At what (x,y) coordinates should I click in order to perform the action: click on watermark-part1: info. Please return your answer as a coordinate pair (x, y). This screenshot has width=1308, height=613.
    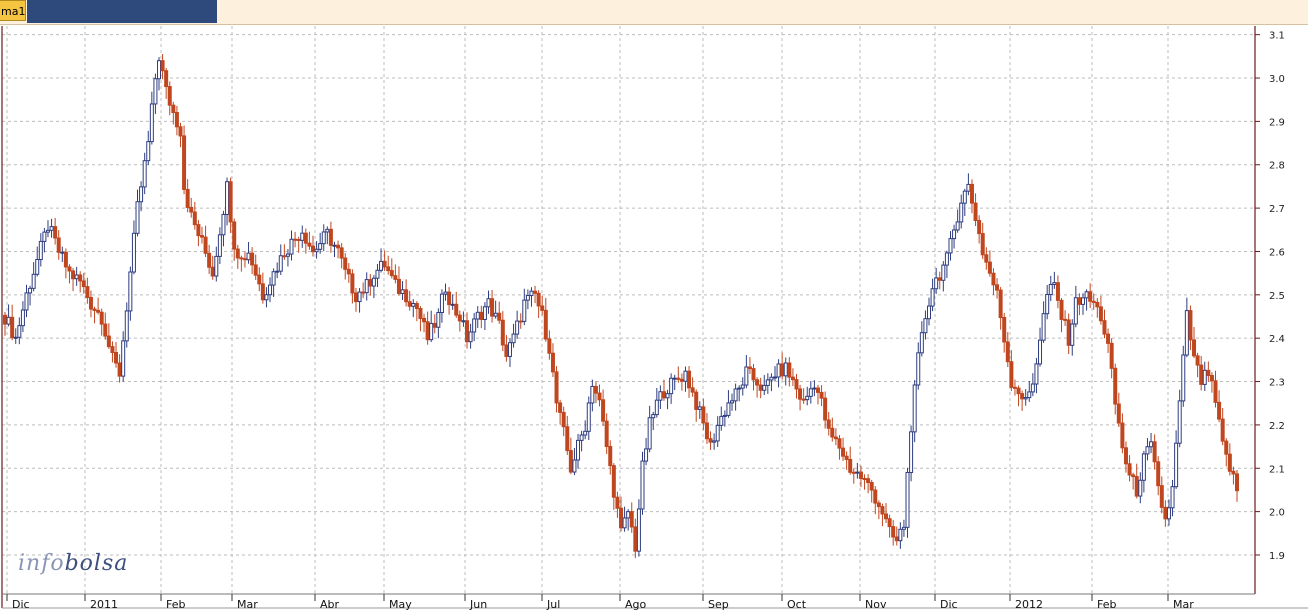
    Looking at the image, I should click on (41, 563).